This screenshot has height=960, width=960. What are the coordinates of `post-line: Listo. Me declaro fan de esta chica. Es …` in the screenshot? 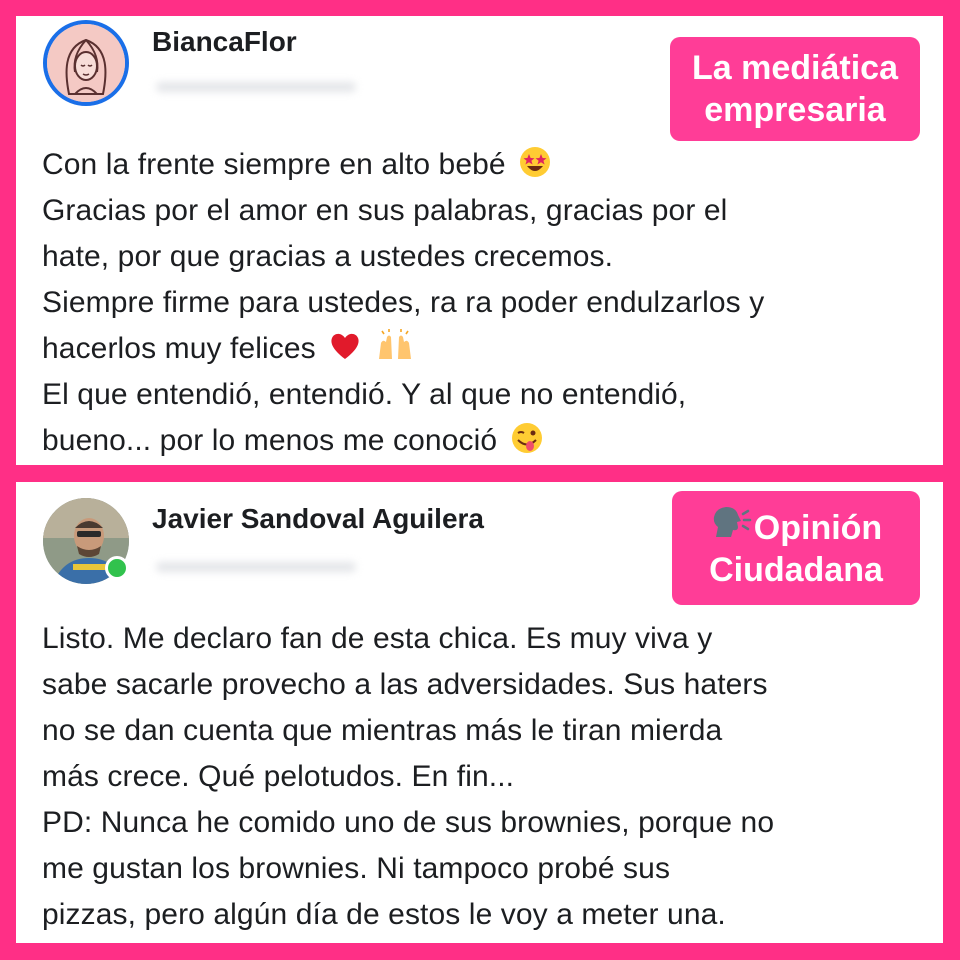 It's located at (377, 638).